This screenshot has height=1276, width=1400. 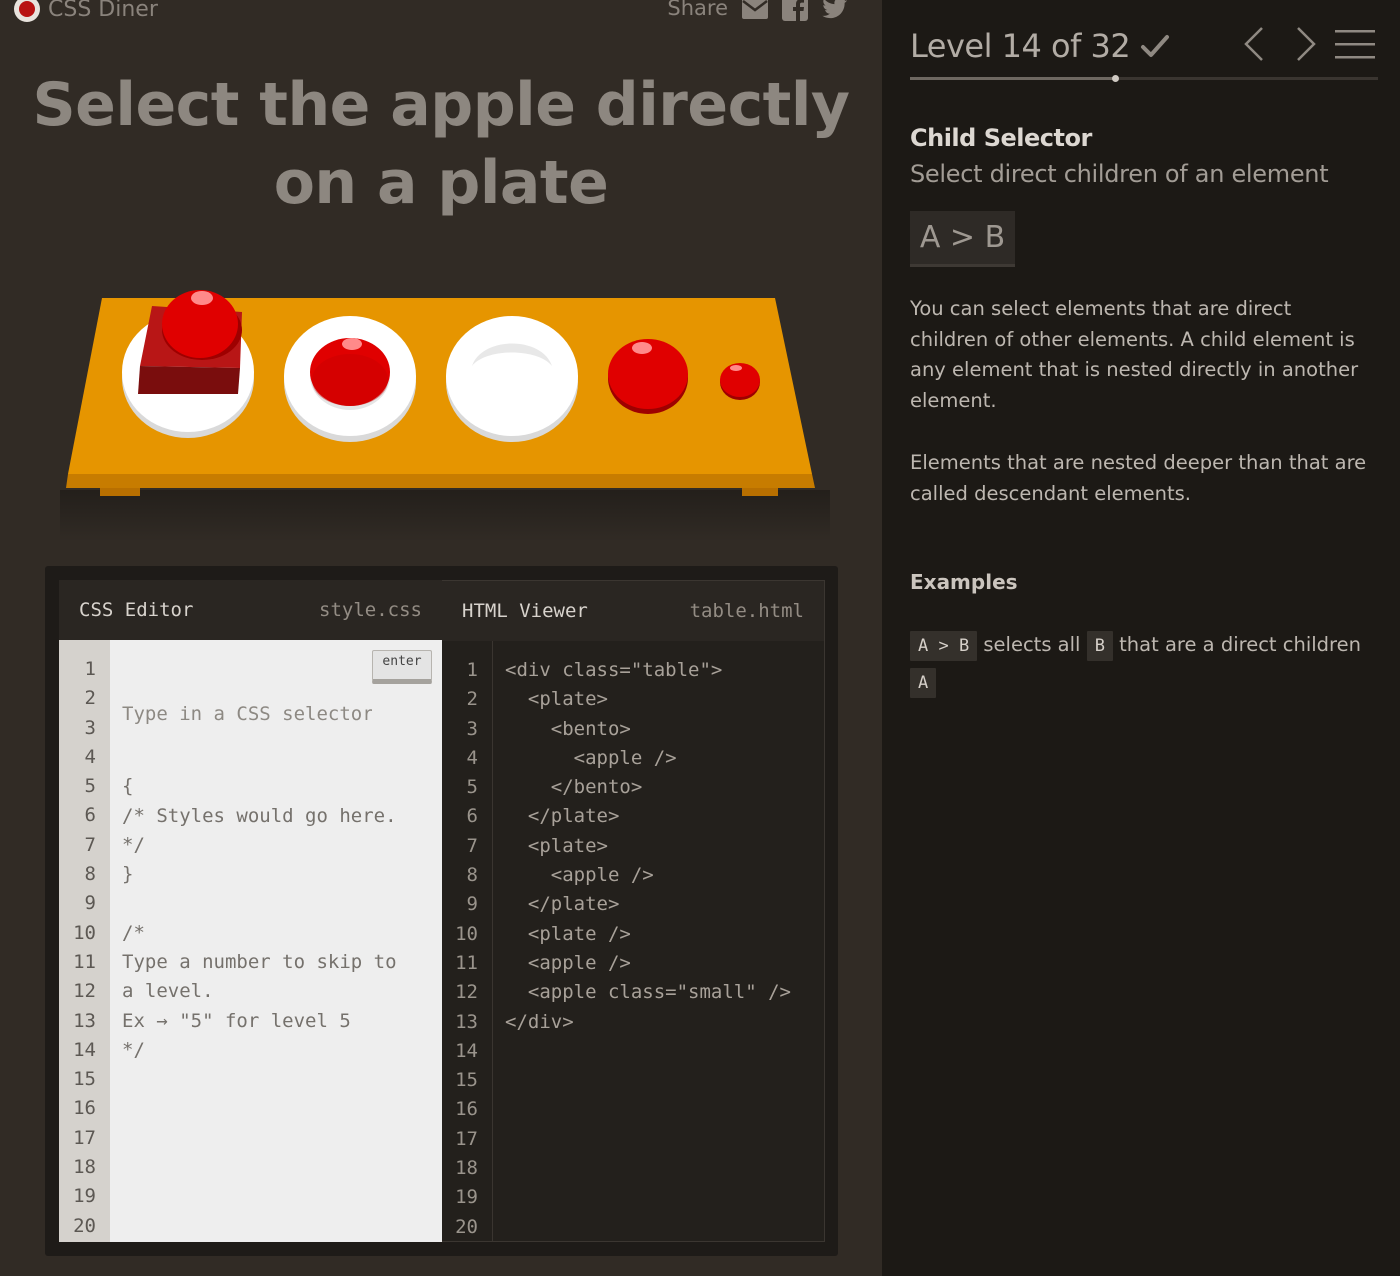 What do you see at coordinates (466, 1226) in the screenshot?
I see `line-number: 20` at bounding box center [466, 1226].